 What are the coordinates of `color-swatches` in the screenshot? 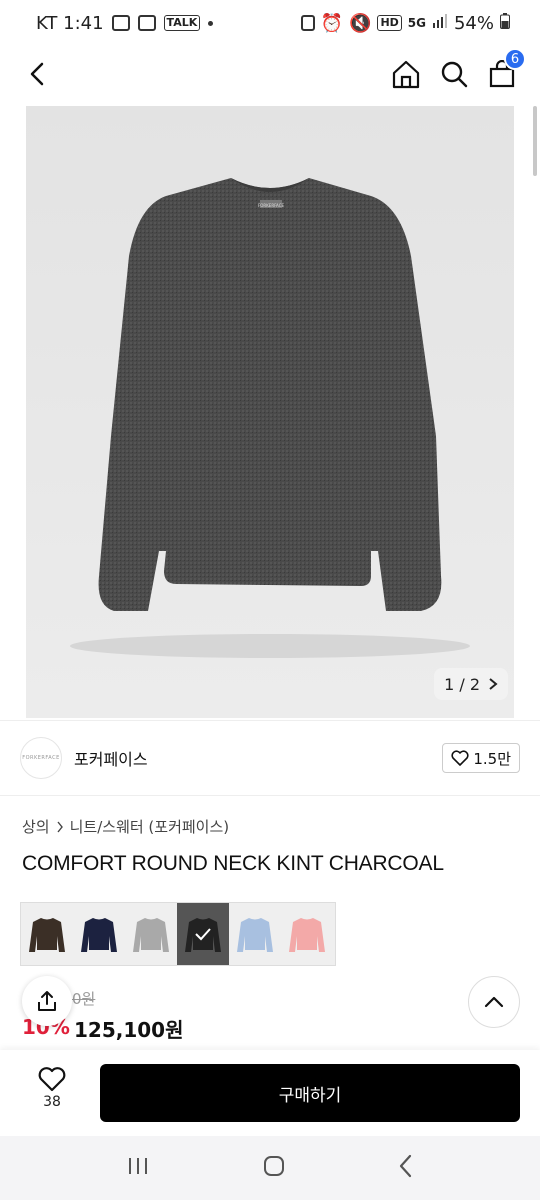 It's located at (178, 934).